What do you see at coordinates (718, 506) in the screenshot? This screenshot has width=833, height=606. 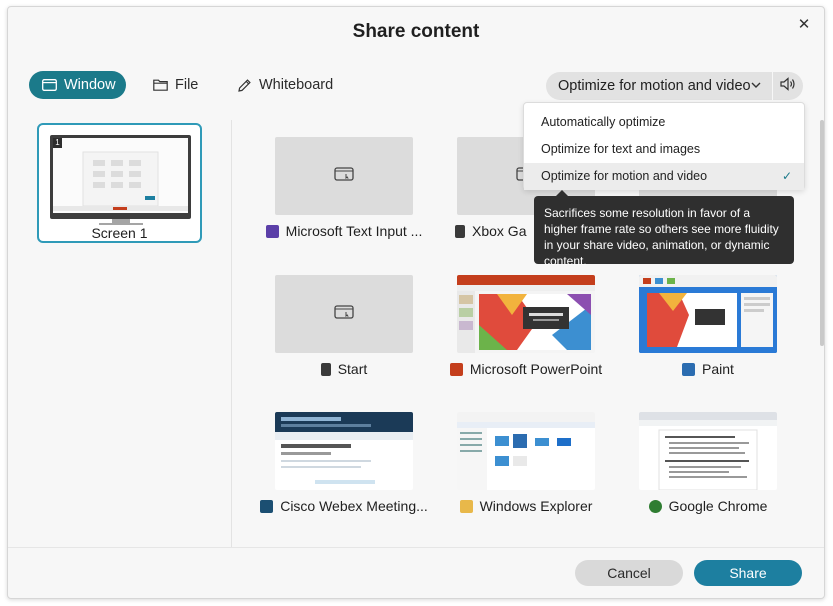 I see `window-title: Google Chrome` at bounding box center [718, 506].